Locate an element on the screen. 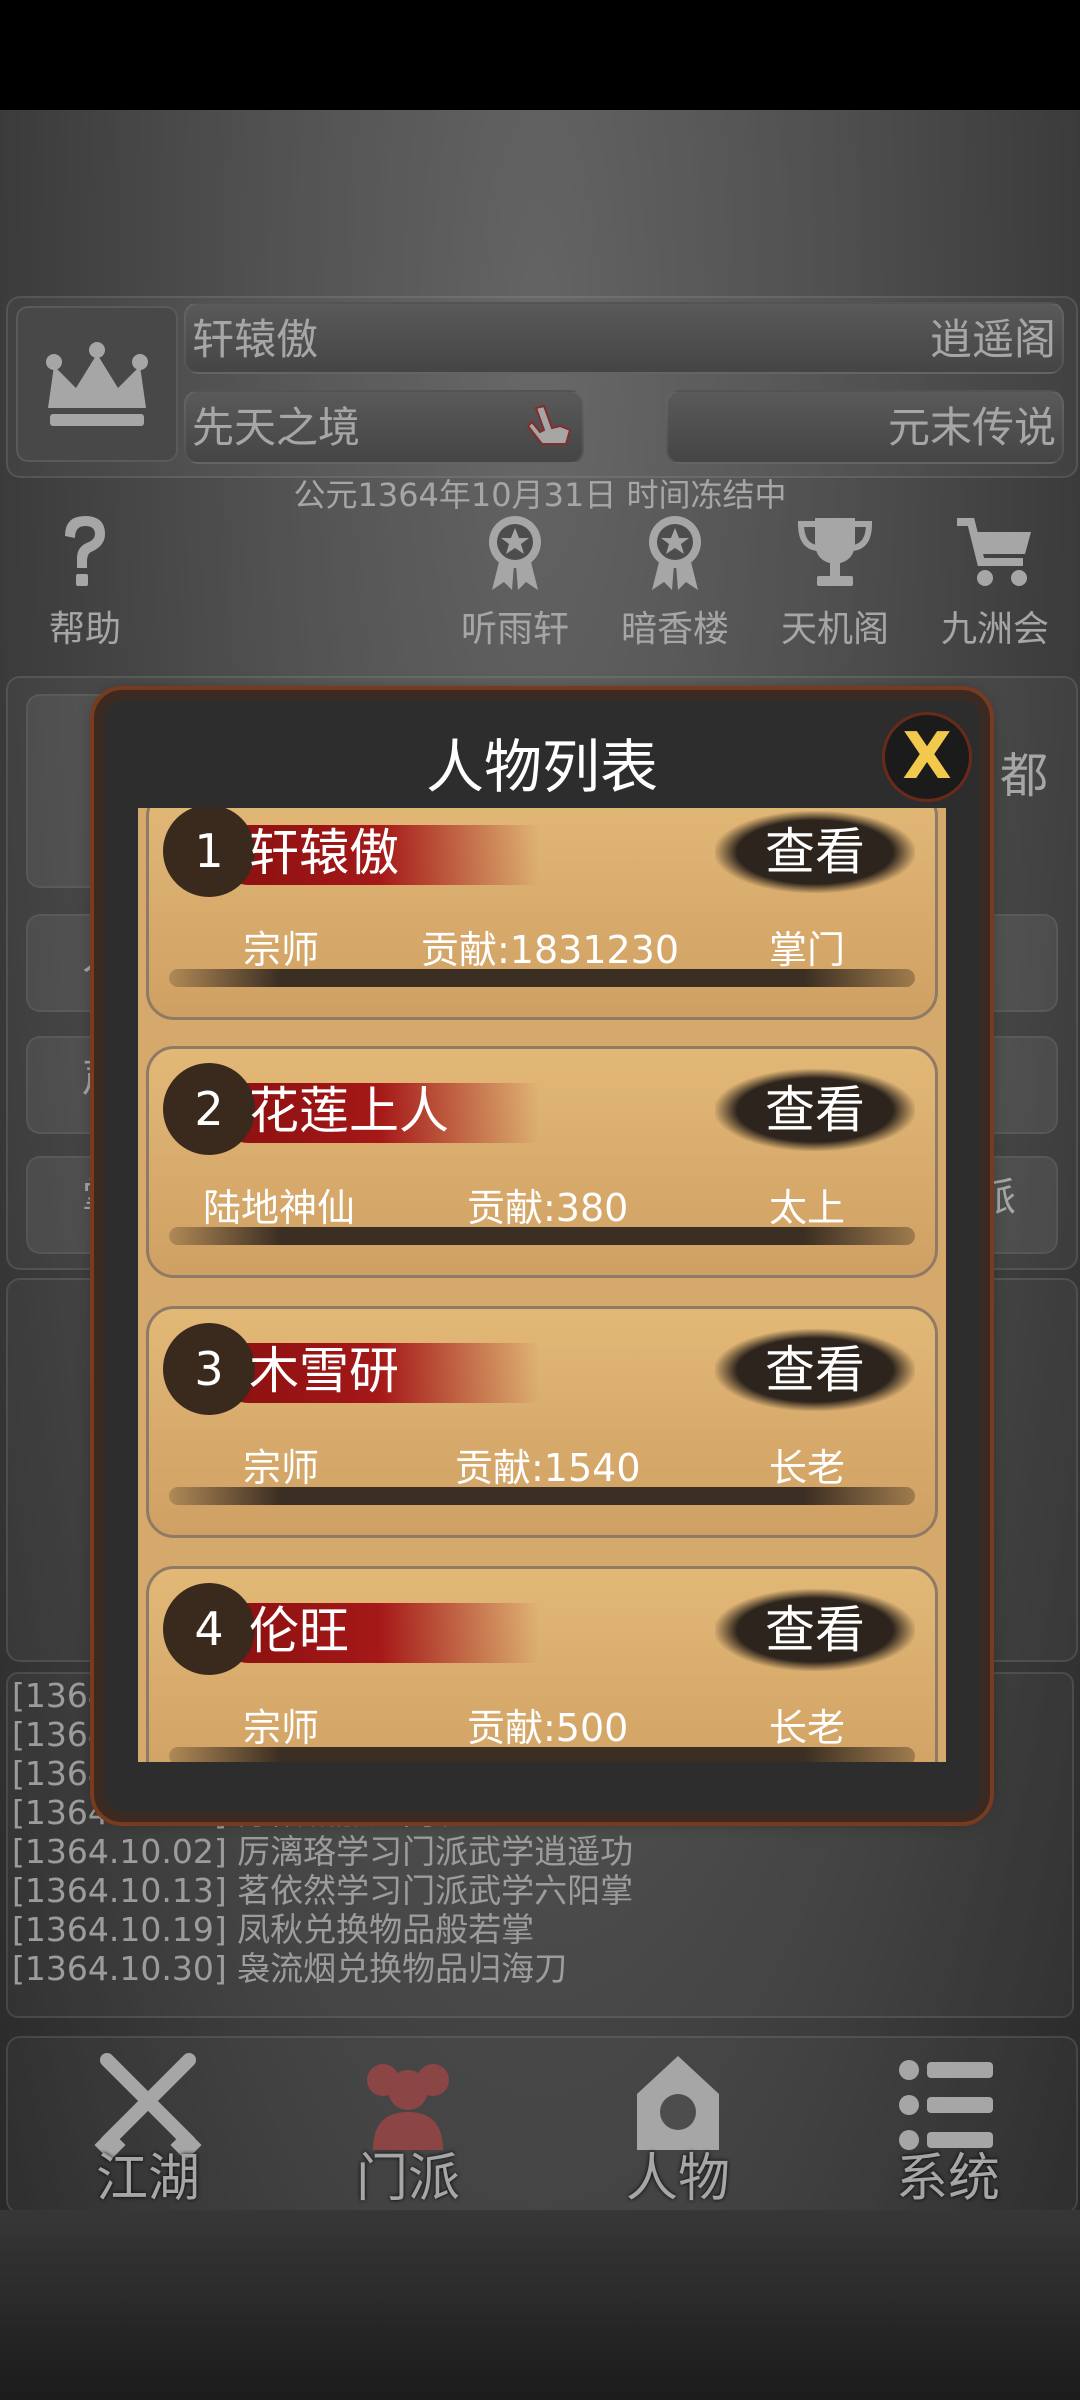  rank-badge: 4 is located at coordinates (209, 1629).